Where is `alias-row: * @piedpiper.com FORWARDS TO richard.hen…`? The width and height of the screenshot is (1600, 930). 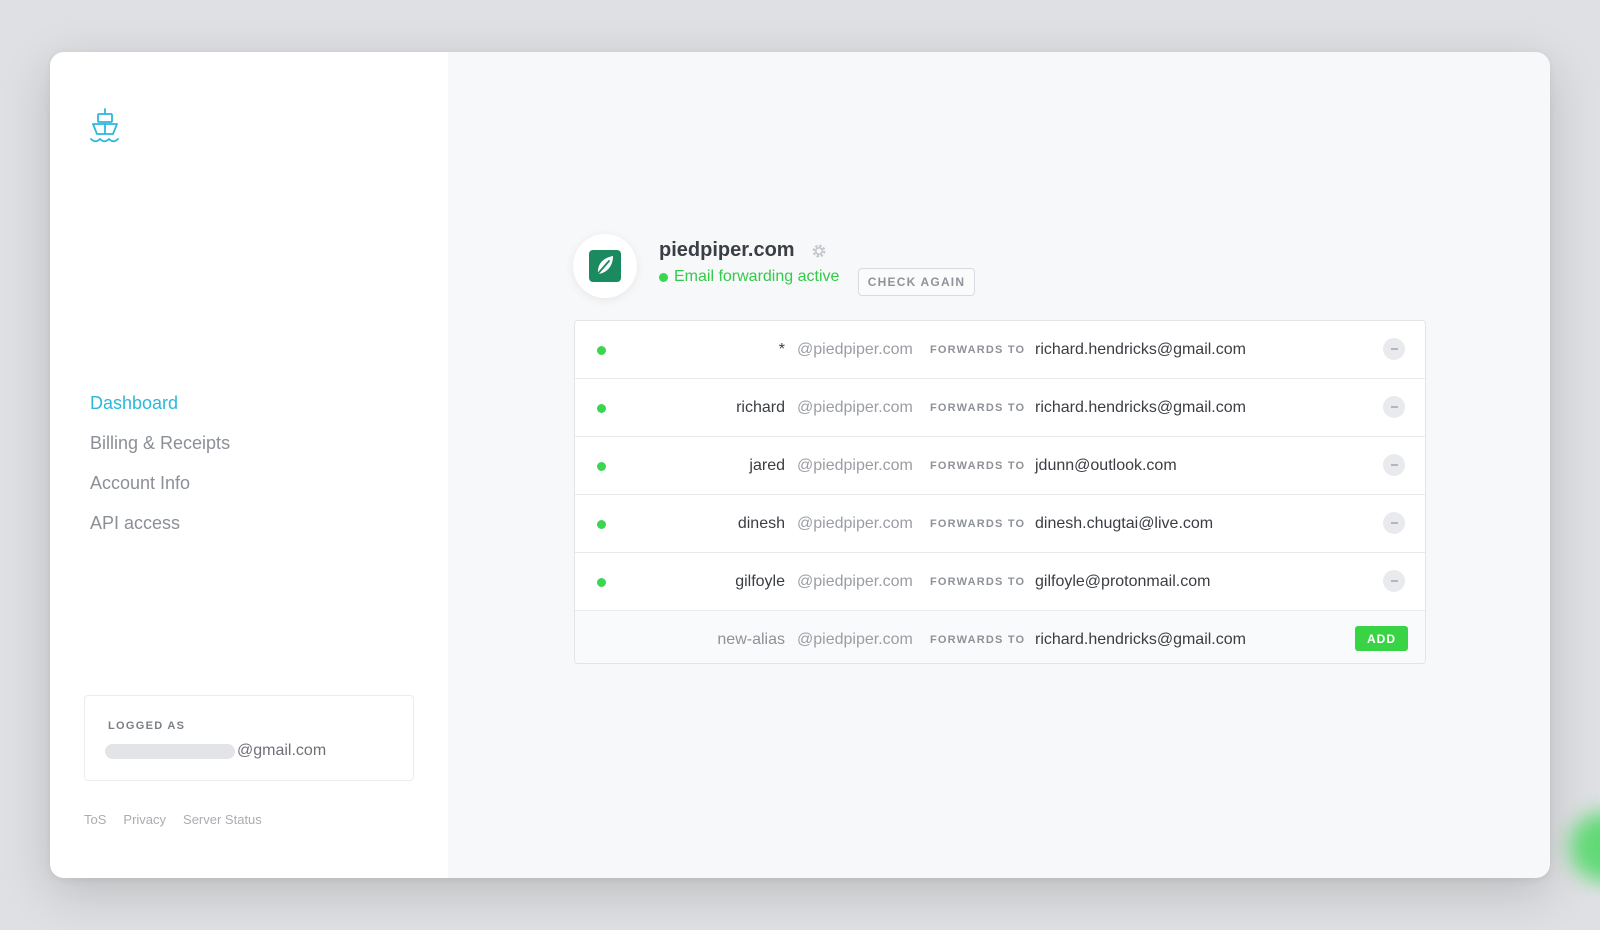 alias-row: * @piedpiper.com FORWARDS TO richard.hen… is located at coordinates (1000, 350).